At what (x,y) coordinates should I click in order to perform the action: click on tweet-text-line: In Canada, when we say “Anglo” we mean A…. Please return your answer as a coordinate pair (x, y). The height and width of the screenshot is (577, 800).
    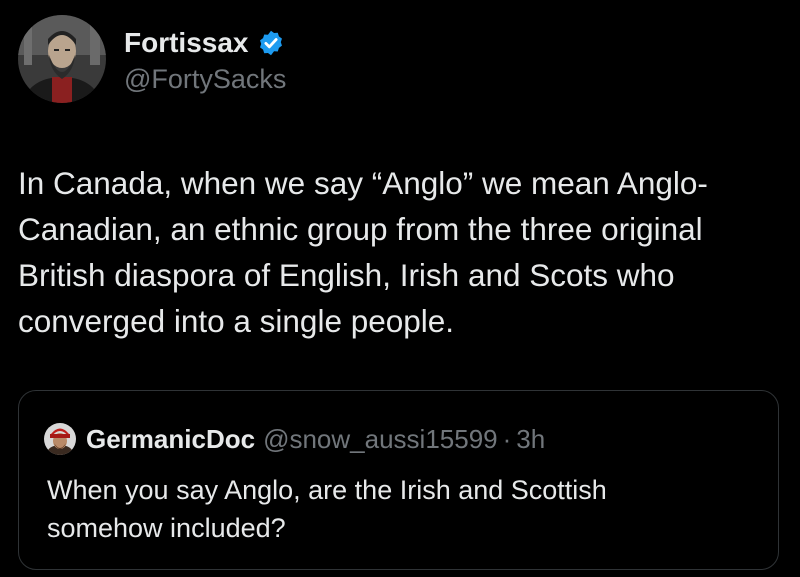
    Looking at the image, I should click on (363, 183).